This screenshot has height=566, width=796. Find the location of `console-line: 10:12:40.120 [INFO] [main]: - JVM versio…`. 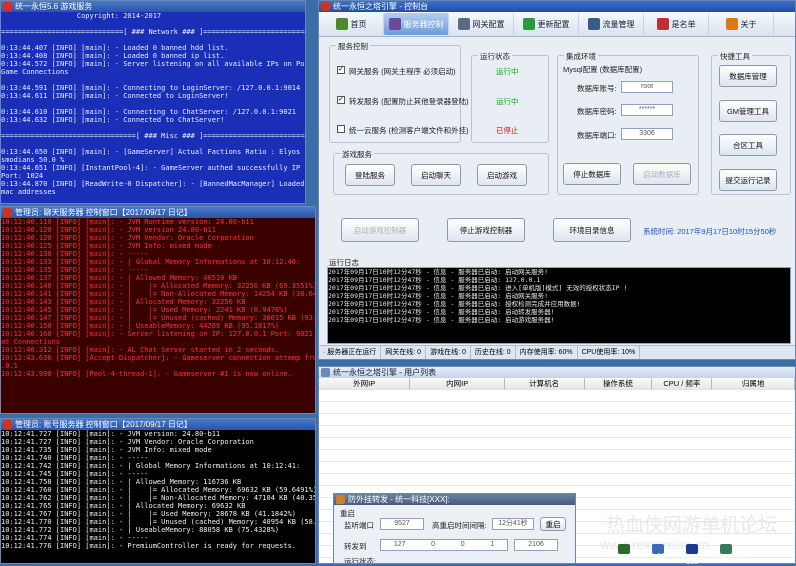

console-line: 10:12:40.120 [INFO] [main]: - JVM versio… is located at coordinates (108, 230).